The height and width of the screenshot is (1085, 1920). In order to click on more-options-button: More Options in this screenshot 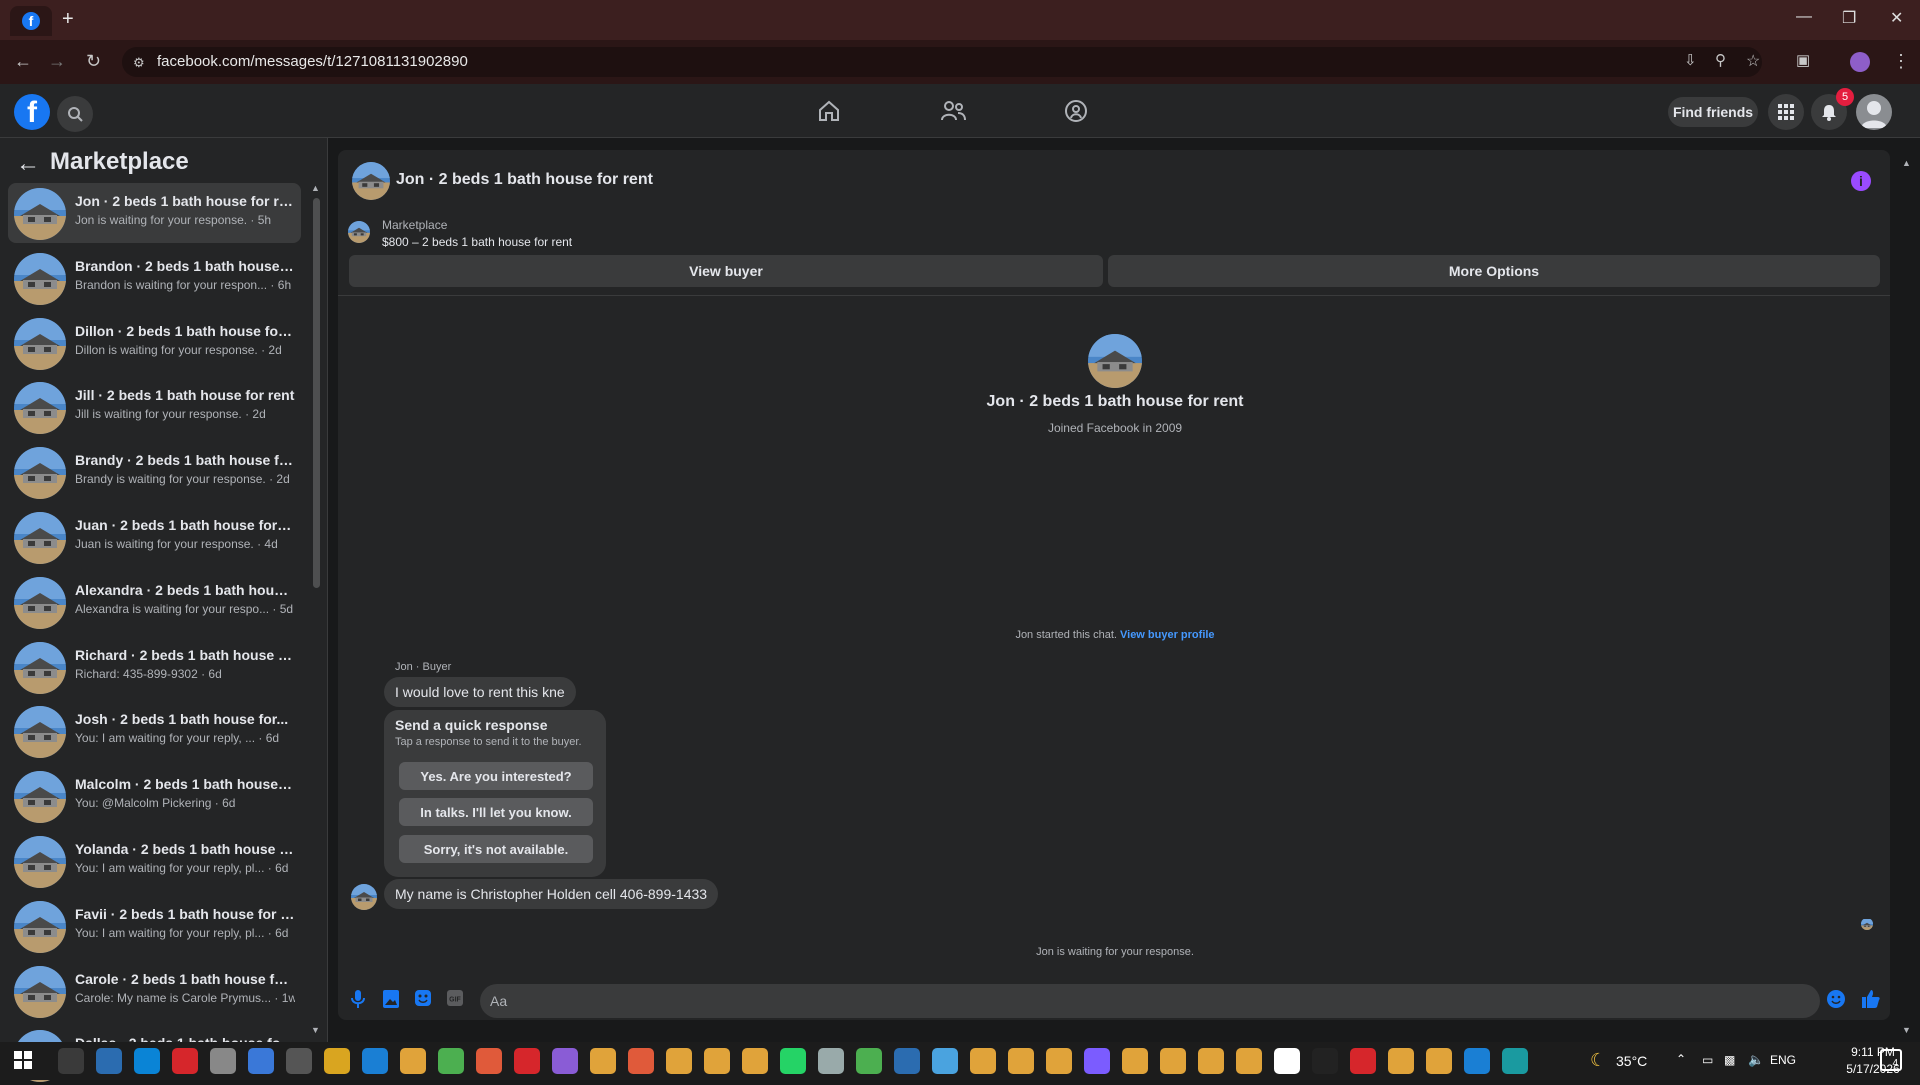, I will do `click(1494, 271)`.